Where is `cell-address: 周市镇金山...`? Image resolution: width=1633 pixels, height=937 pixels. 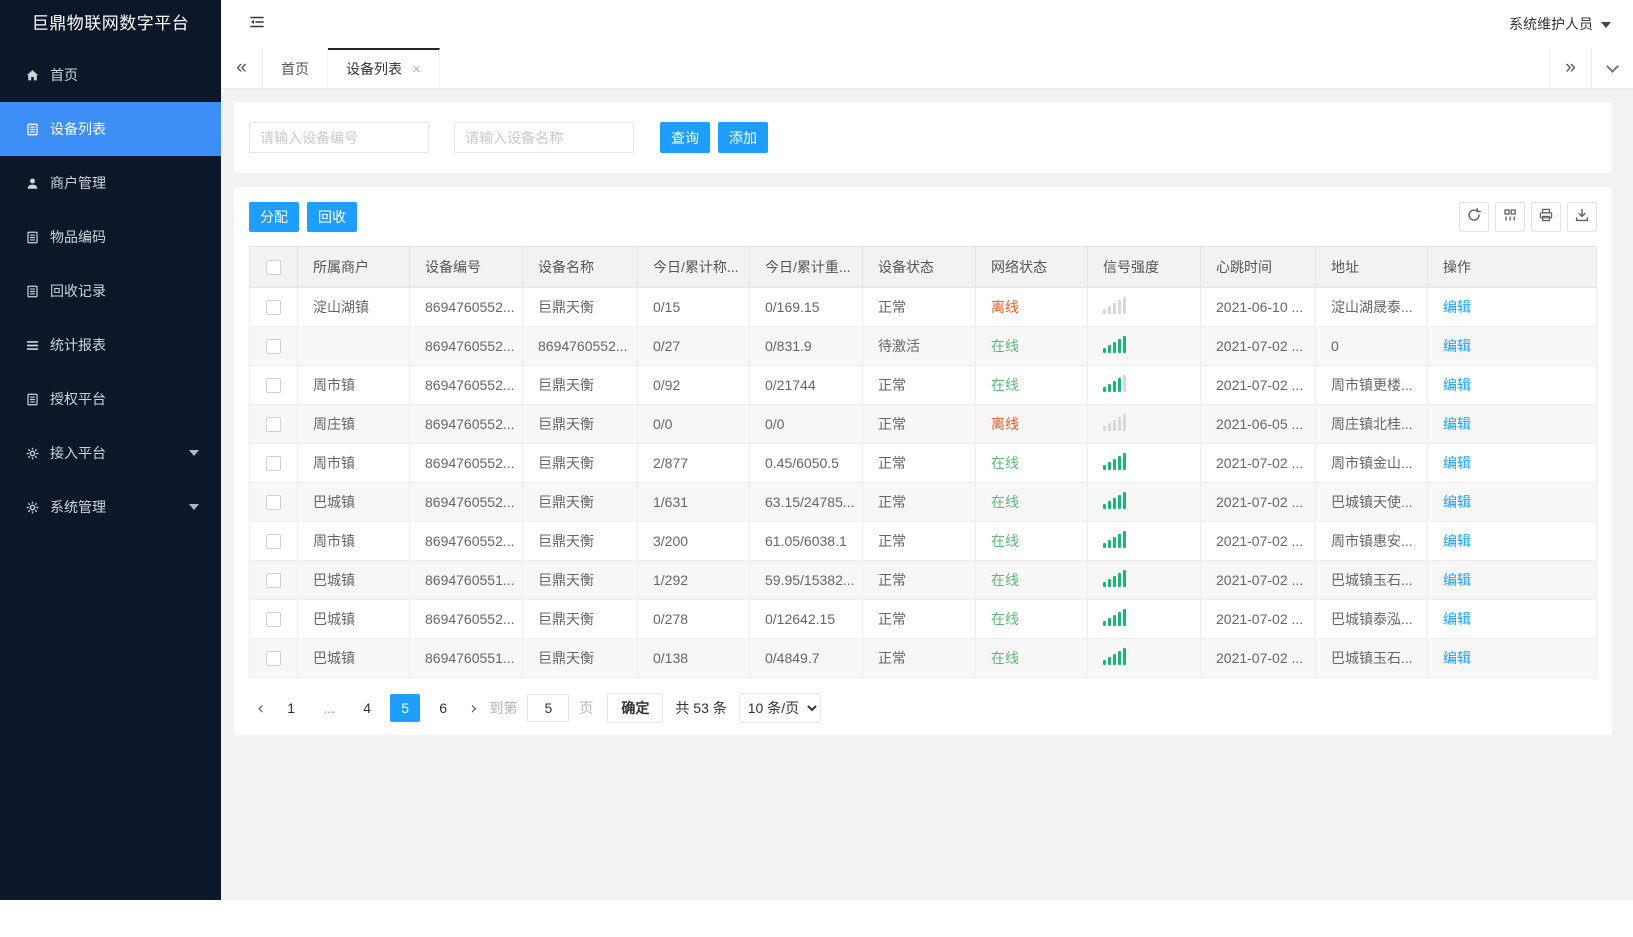
cell-address: 周市镇金山... is located at coordinates (1371, 463).